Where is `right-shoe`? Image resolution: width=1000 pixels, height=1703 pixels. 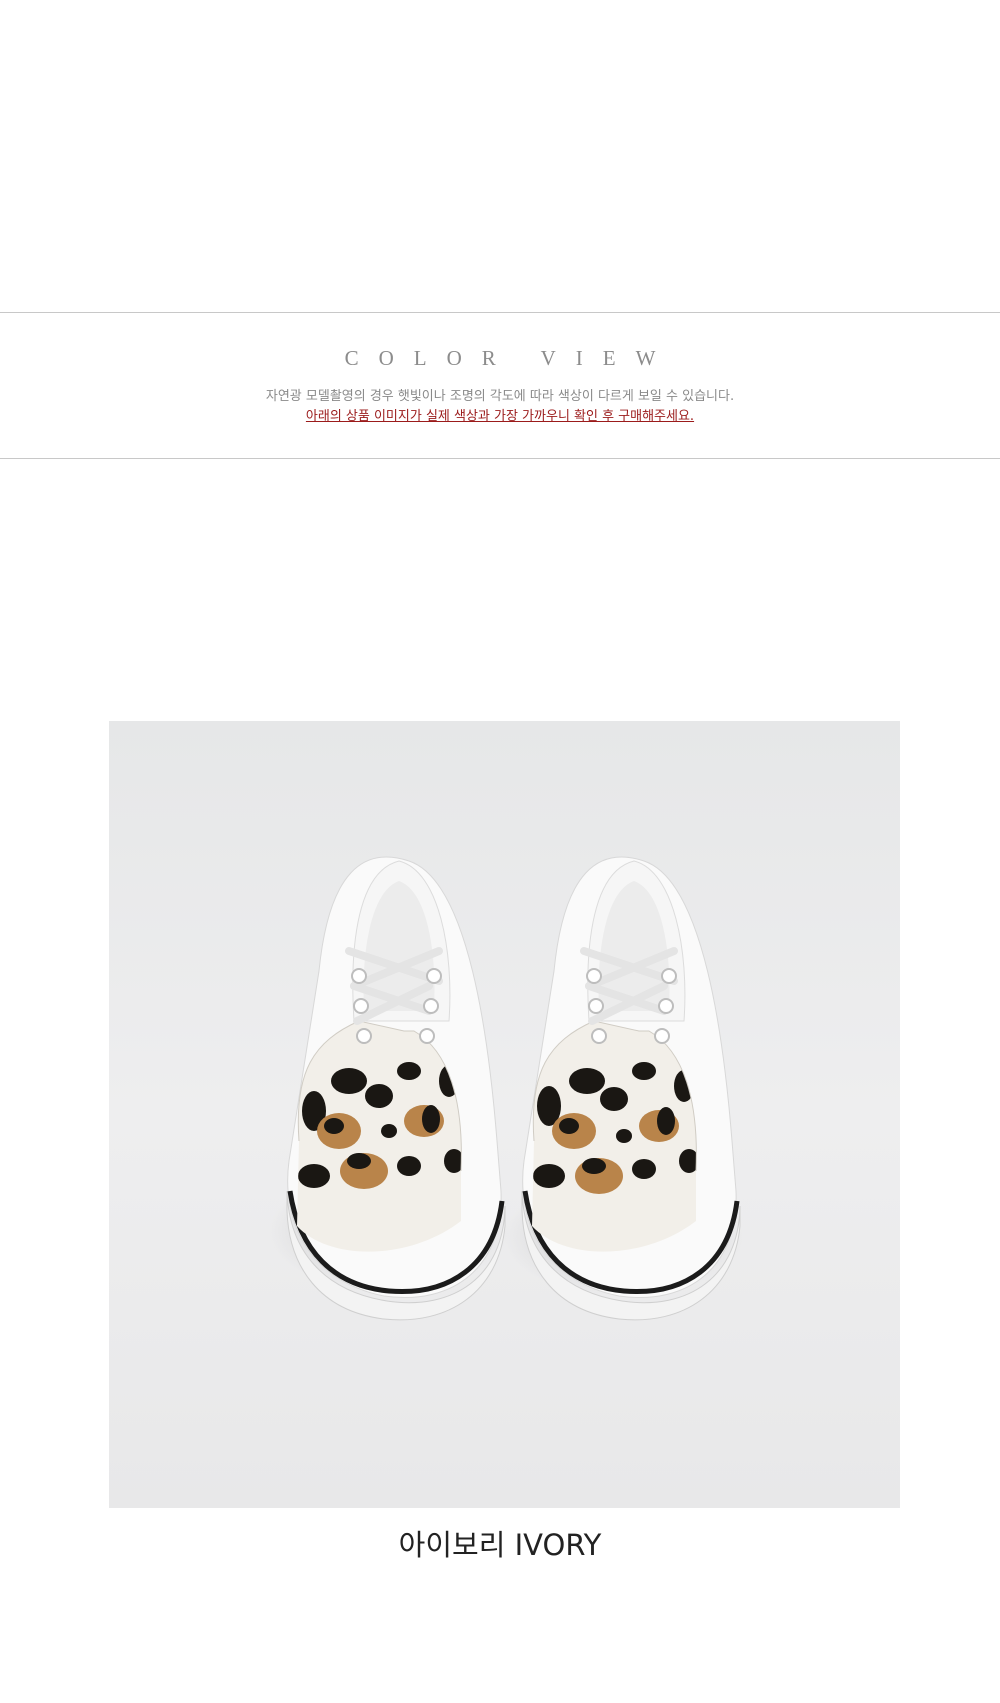 right-shoe is located at coordinates (631, 1088).